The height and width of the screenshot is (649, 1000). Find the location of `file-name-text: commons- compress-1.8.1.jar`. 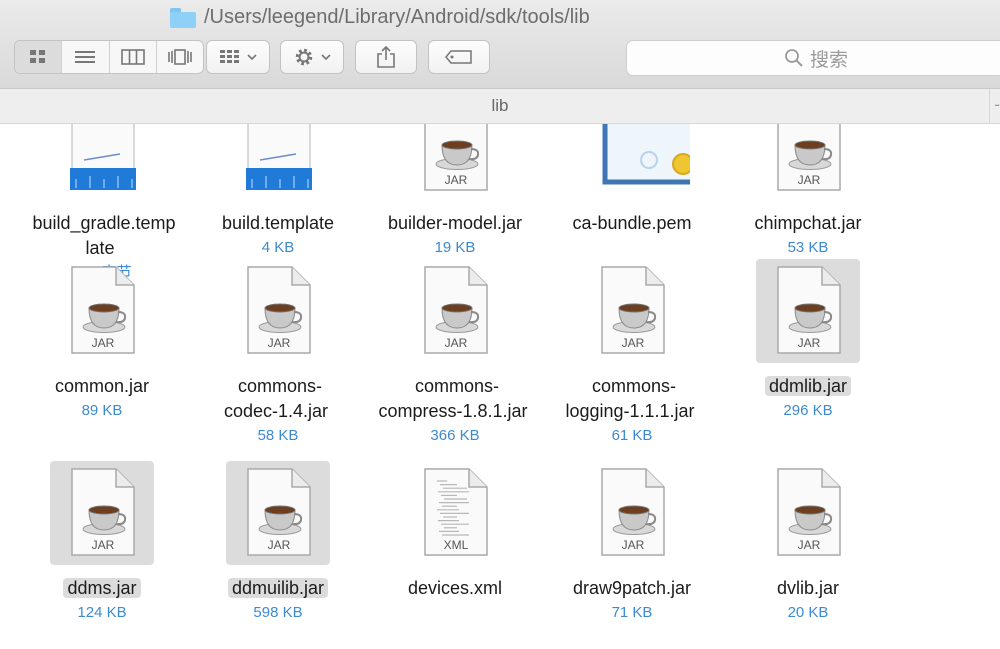

file-name-text: commons- compress-1.8.1.jar is located at coordinates (453, 398).